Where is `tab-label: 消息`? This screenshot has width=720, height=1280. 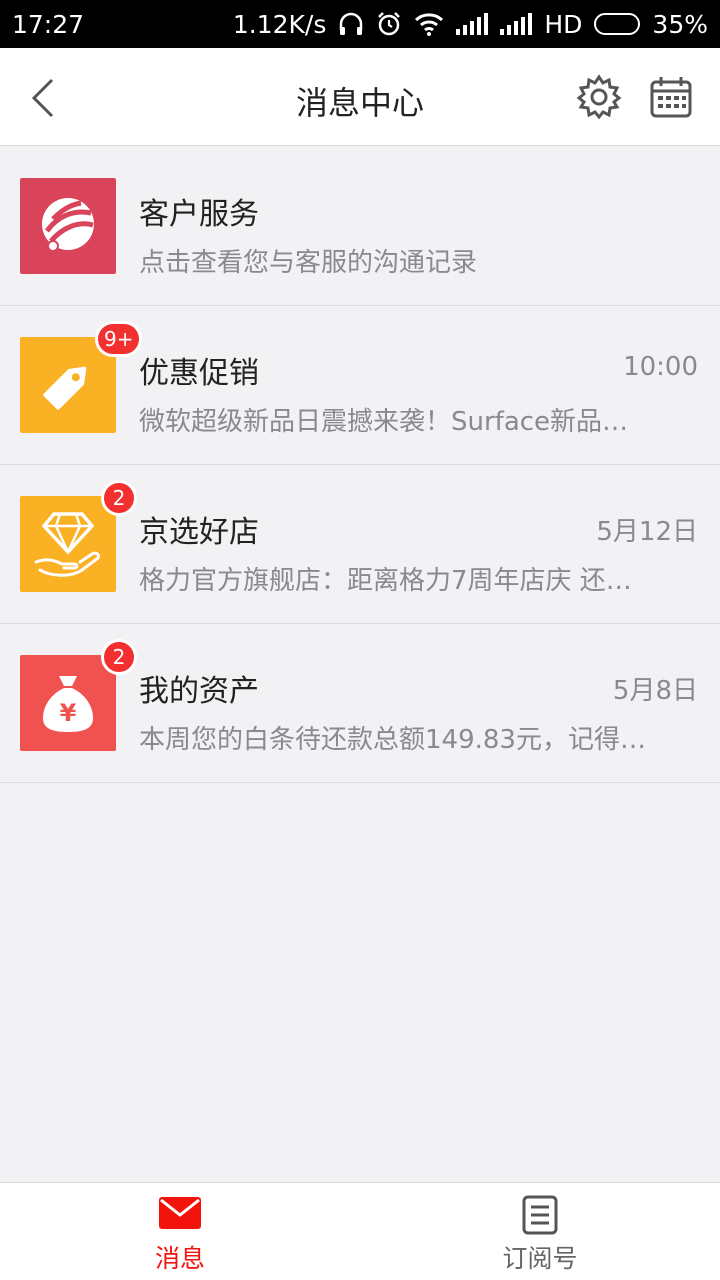
tab-label: 消息 is located at coordinates (179, 1258).